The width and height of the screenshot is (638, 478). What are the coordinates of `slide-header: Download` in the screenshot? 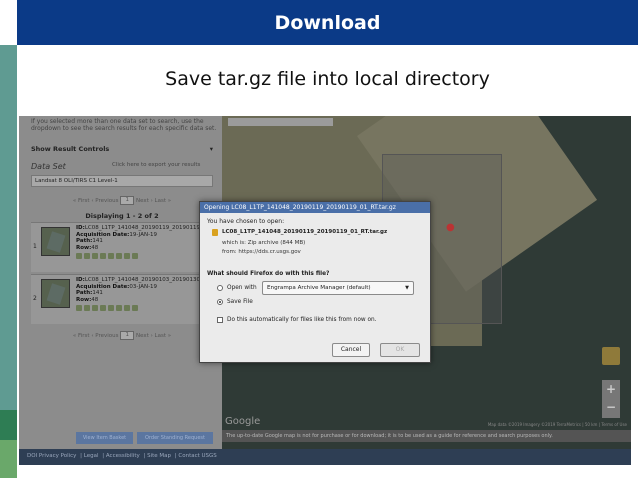 It's located at (327, 22).